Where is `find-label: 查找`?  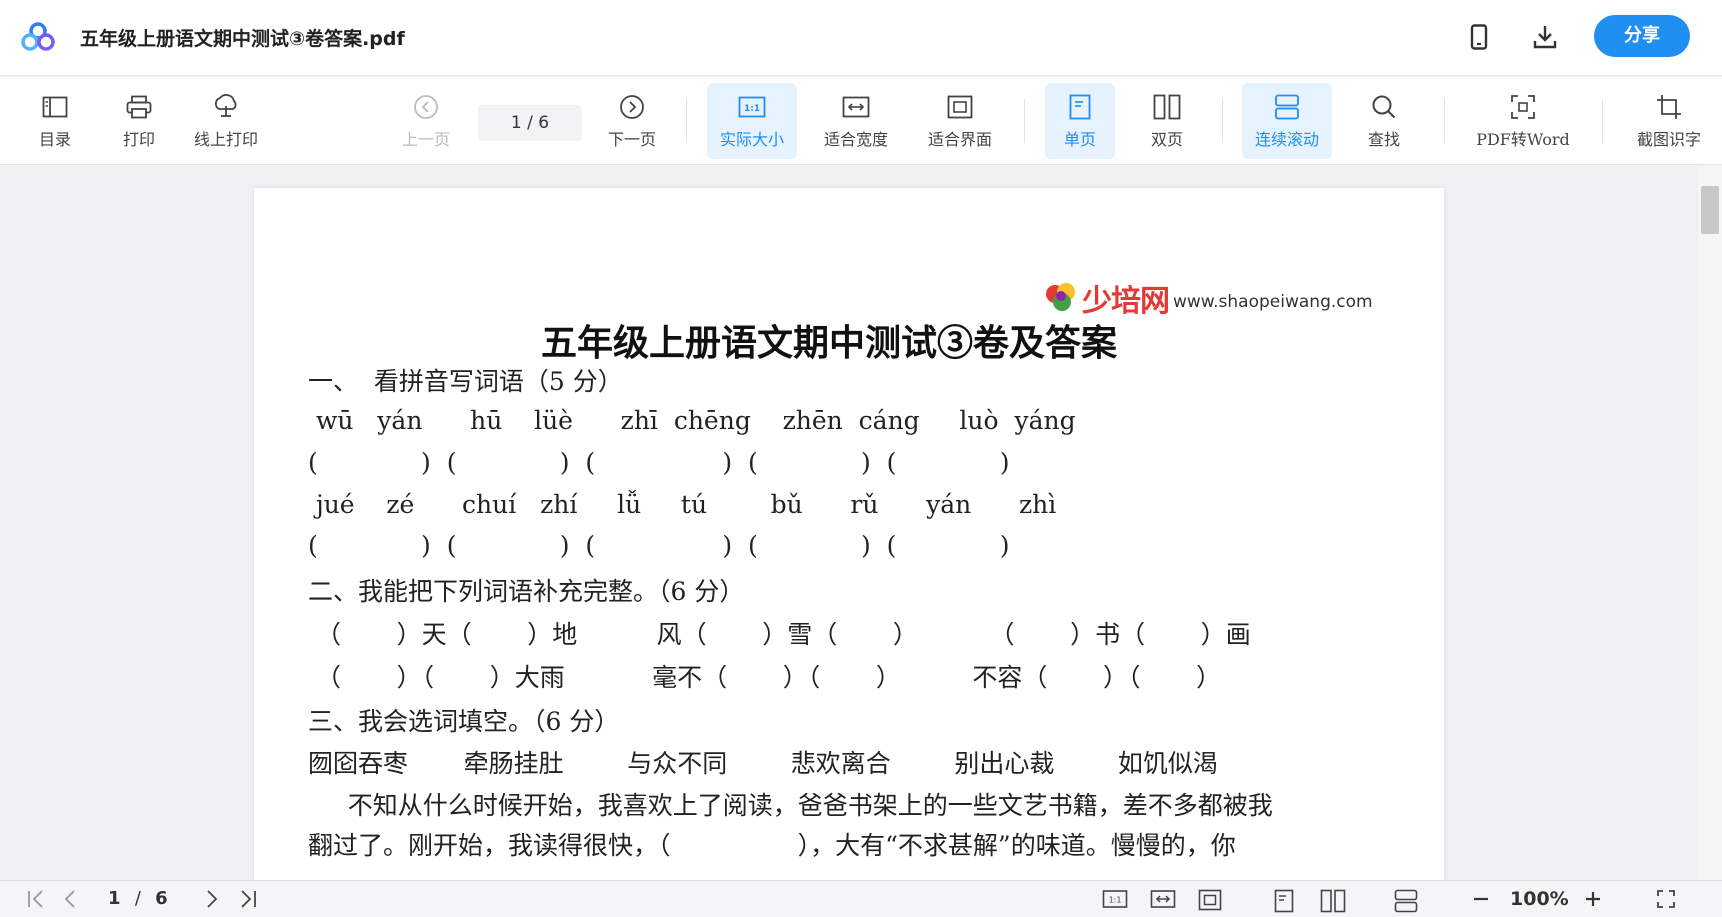
find-label: 查找 is located at coordinates (1383, 139).